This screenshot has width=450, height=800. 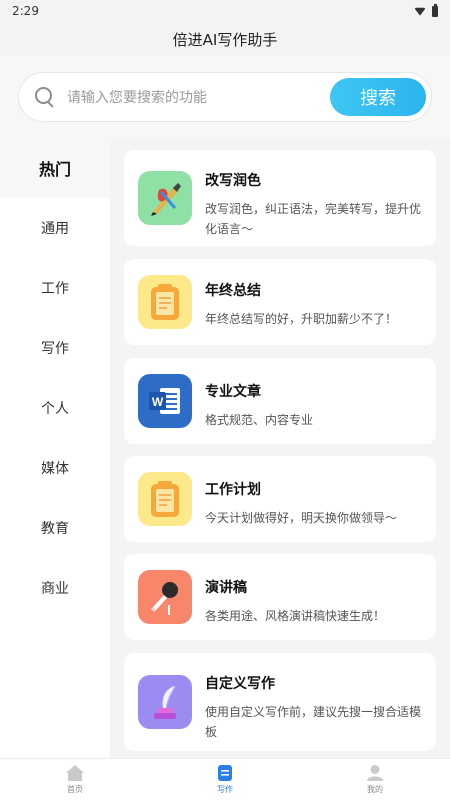 What do you see at coordinates (233, 291) in the screenshot?
I see `card-title: 年终总结` at bounding box center [233, 291].